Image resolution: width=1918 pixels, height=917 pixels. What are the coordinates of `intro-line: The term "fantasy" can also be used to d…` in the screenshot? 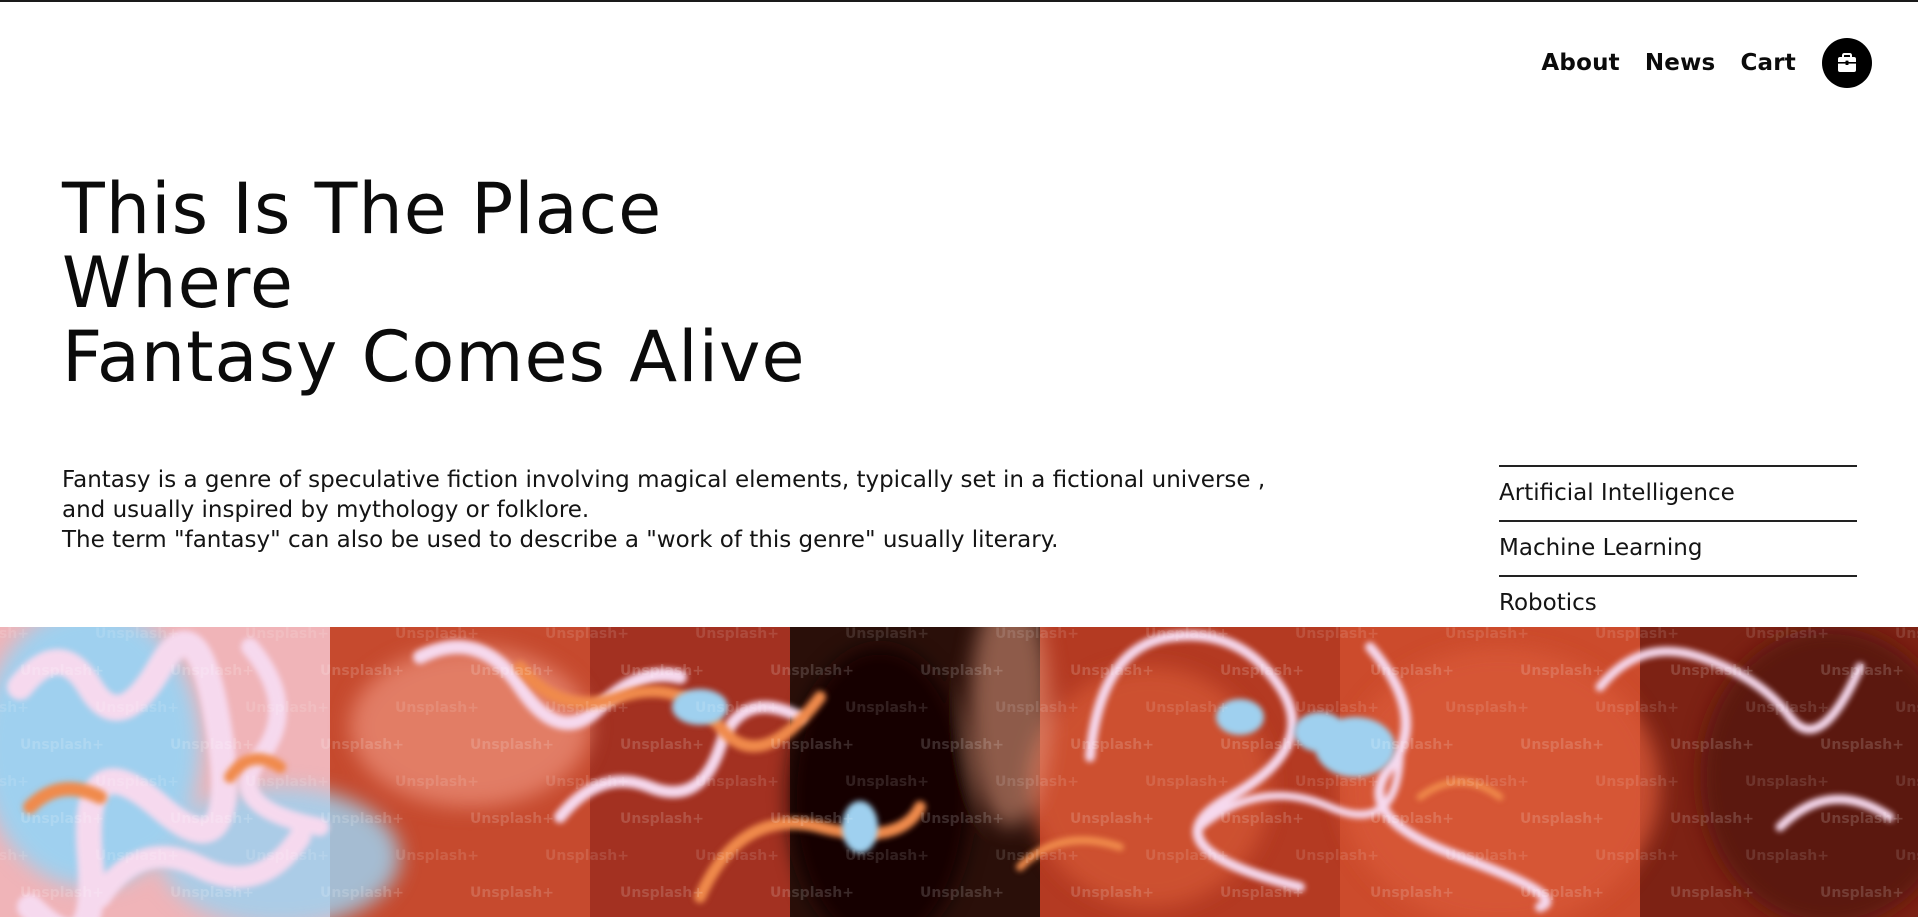 It's located at (560, 540).